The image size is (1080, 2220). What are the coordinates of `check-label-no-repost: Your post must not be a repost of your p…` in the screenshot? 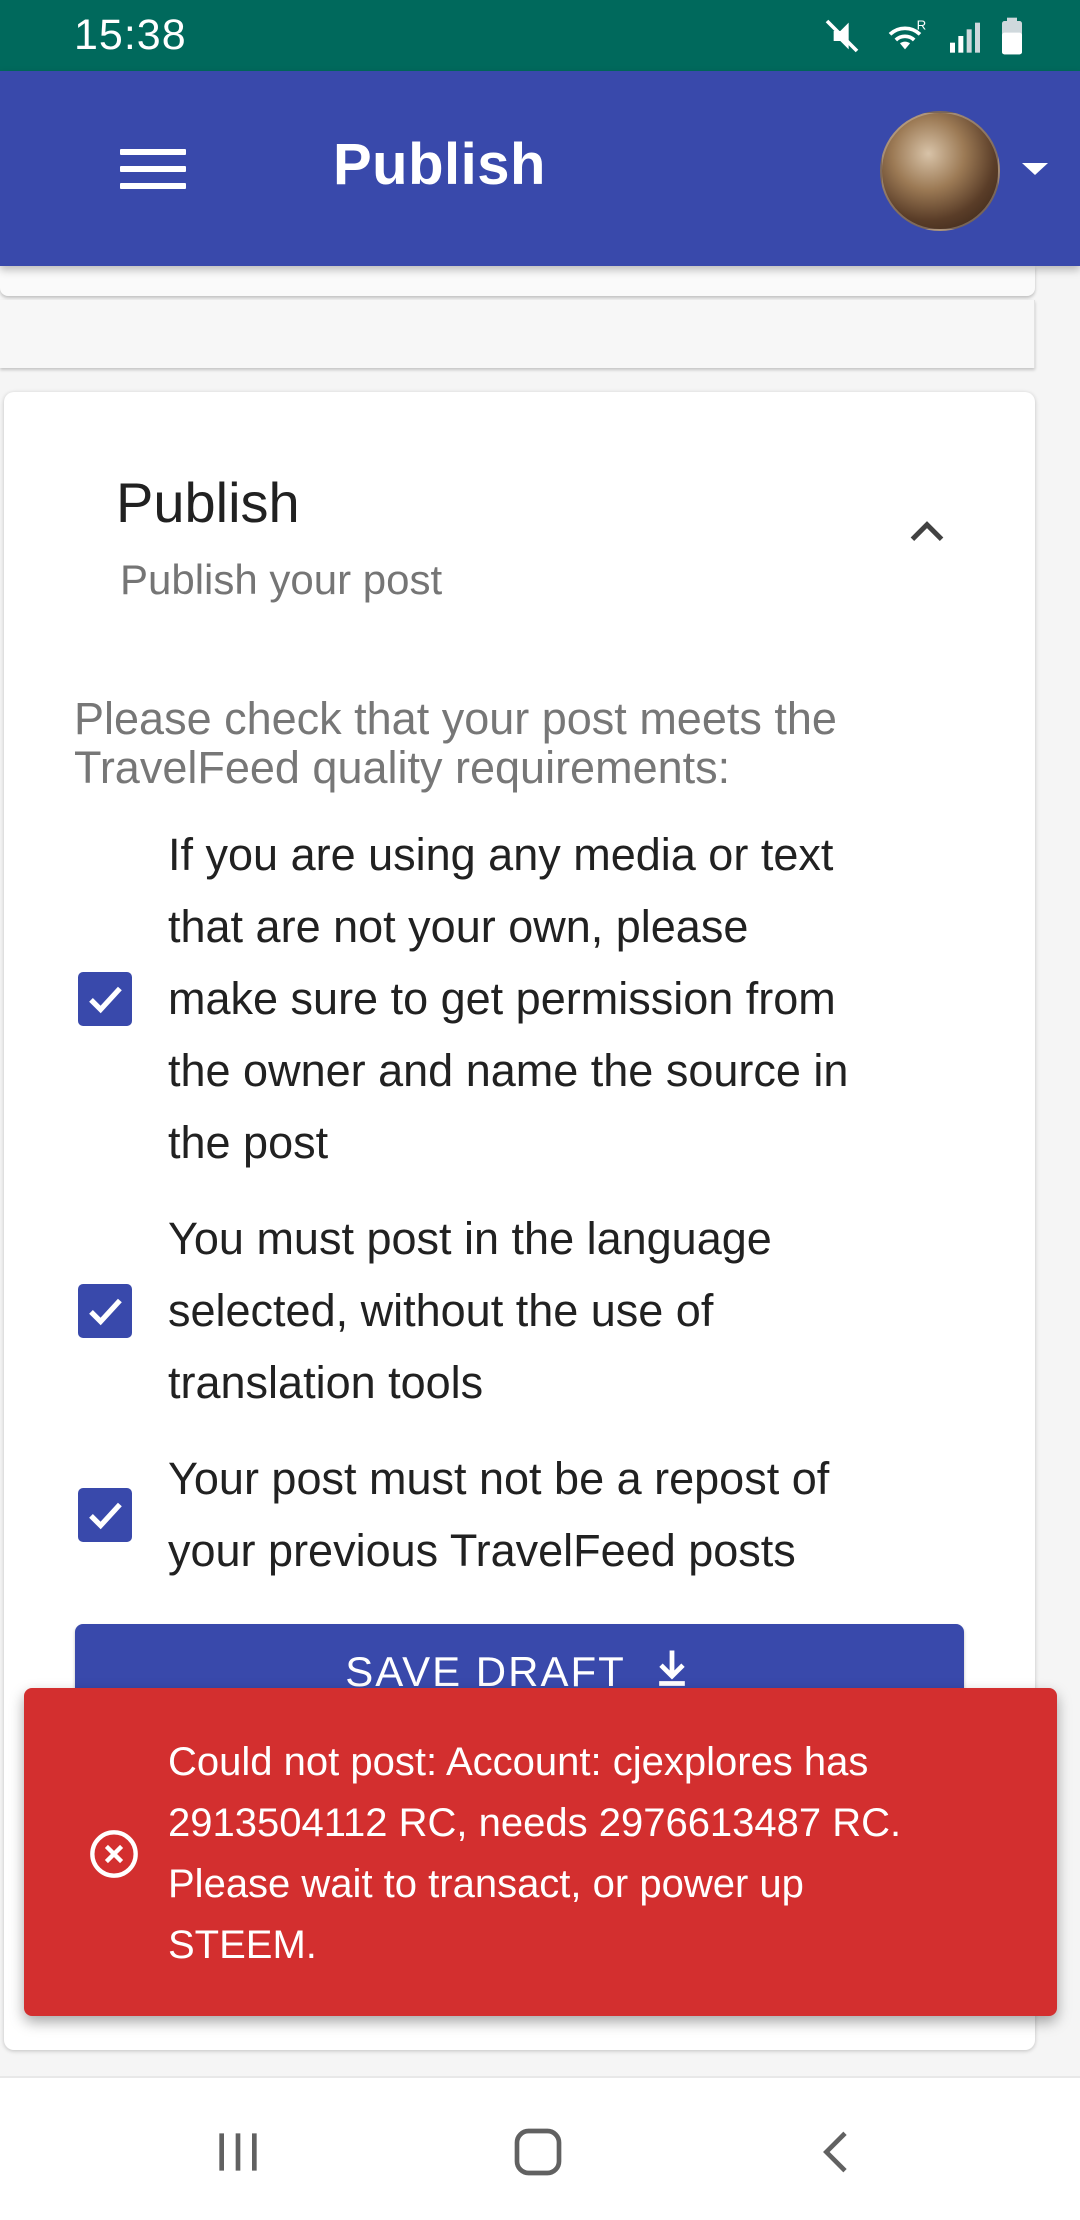 It's located at (563, 1515).